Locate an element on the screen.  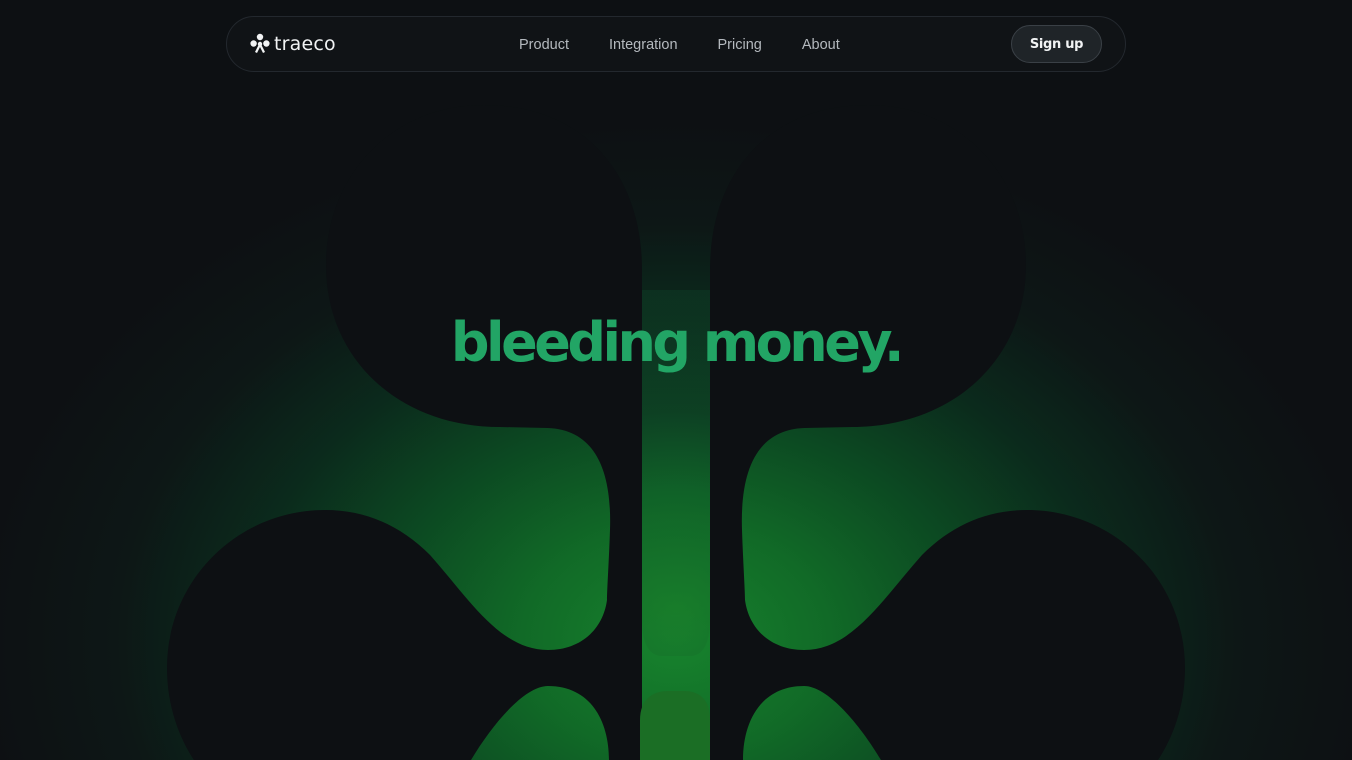
nav-link-about: About is located at coordinates (821, 45).